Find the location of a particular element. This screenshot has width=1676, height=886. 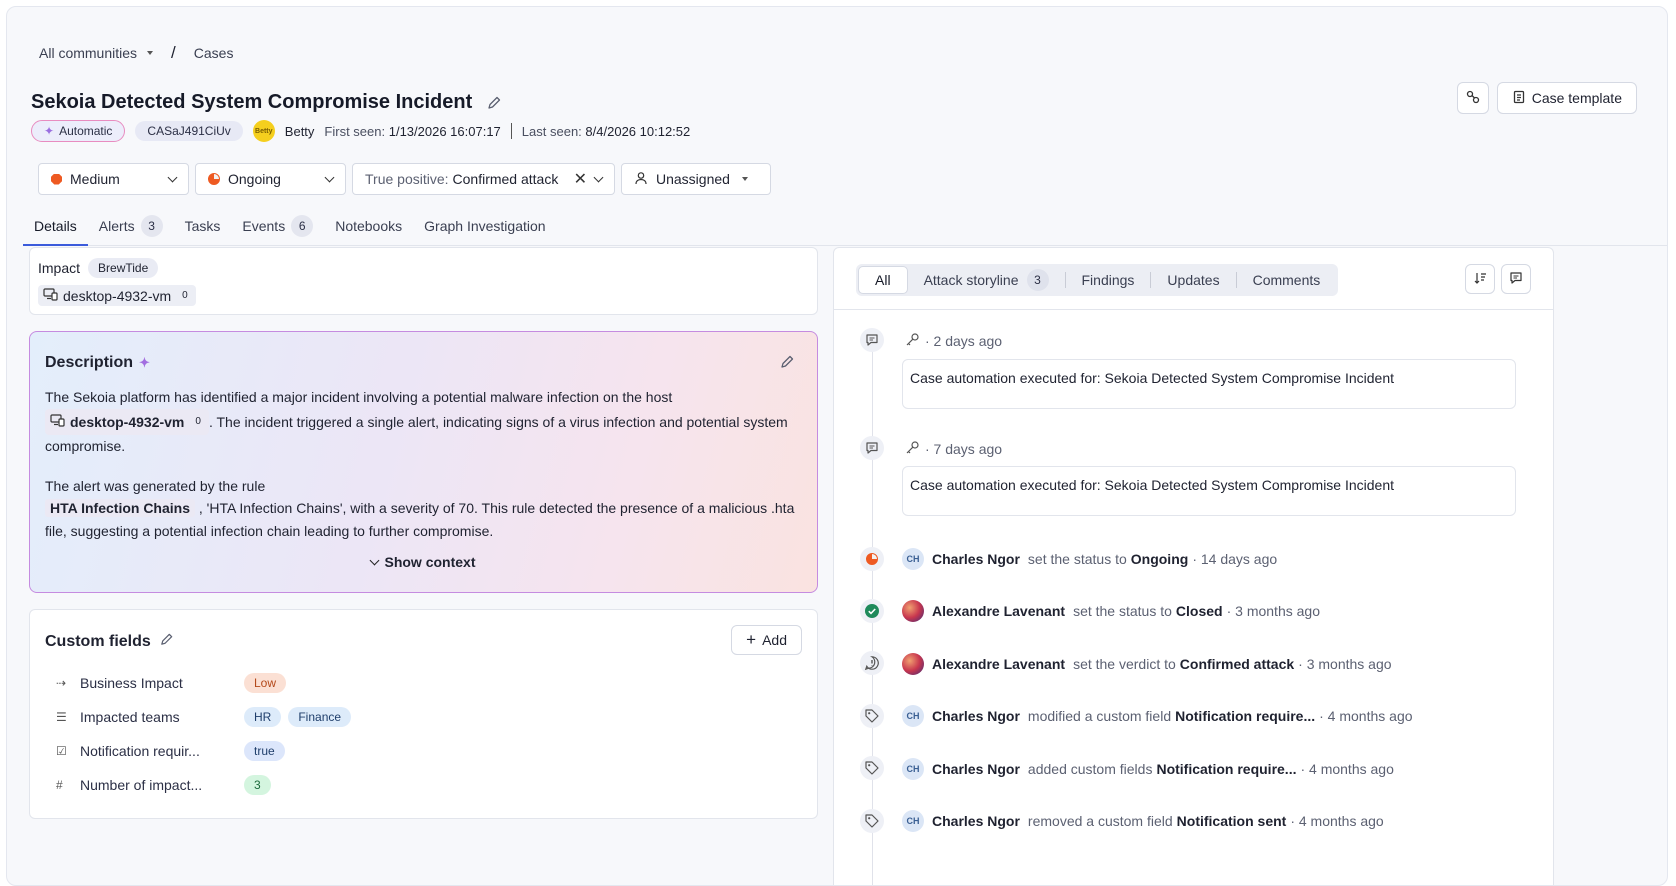

impact-header: Impact BrewTide is located at coordinates (98, 268).